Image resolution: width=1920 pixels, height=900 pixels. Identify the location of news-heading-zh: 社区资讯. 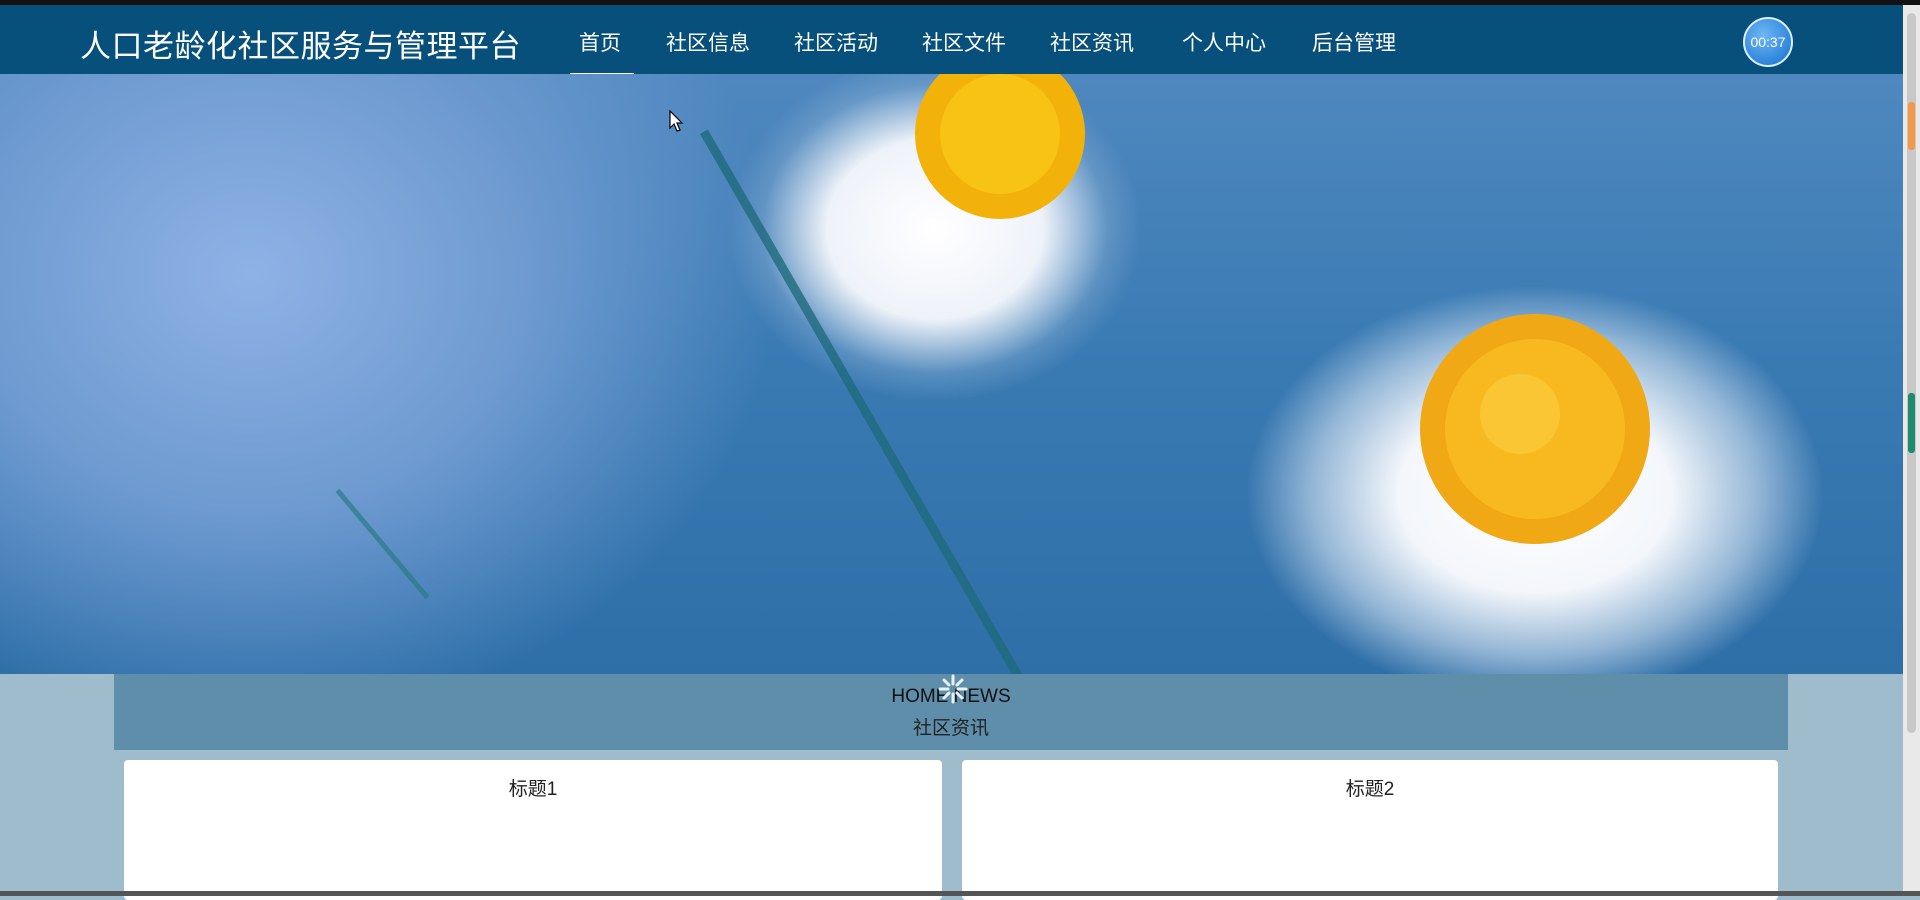
(950, 728).